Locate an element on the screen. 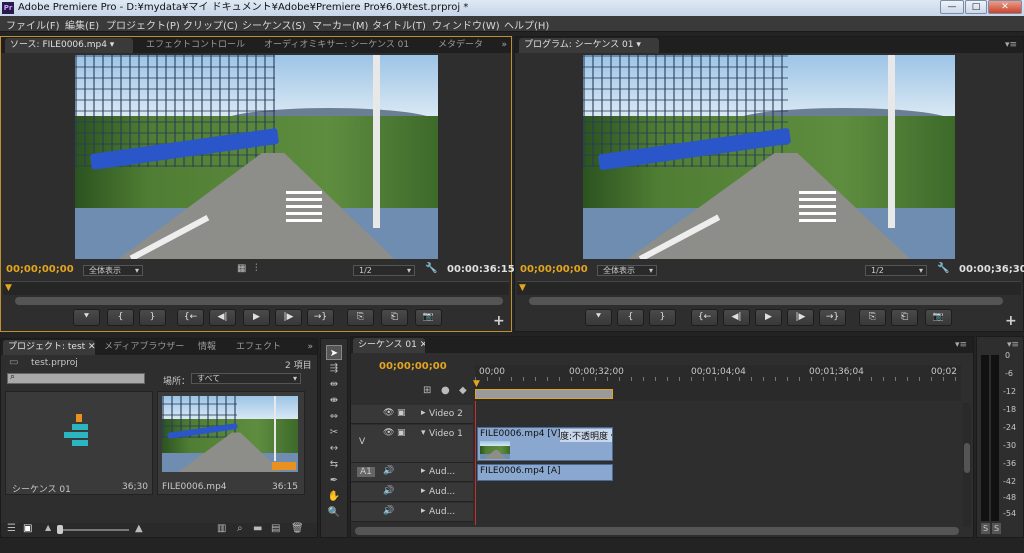 The width and height of the screenshot is (1024, 553). source-current-timecode: 00;00;00;00 is located at coordinates (40, 269).